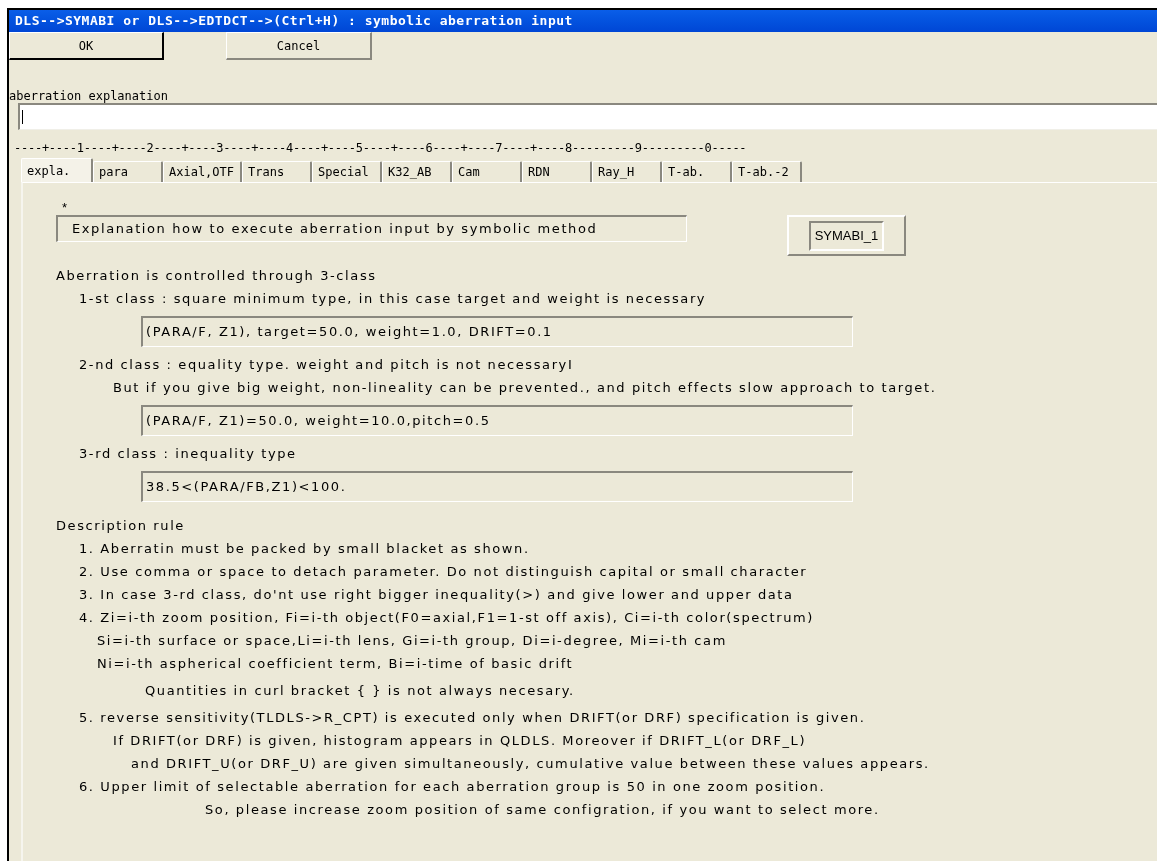  I want to click on explanation-text: Si=i-th surface or space,Li=i-th lens, Gi=i-th group, Di=i-degree, Mi=i-th cam, so click(412, 640).